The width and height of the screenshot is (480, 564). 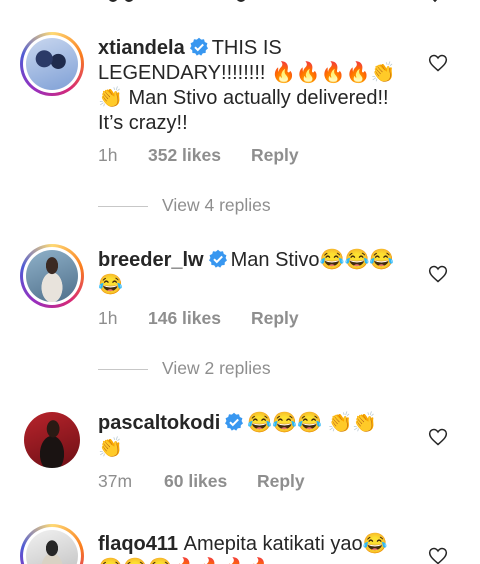 What do you see at coordinates (253, 548) in the screenshot?
I see `comment-body: flaqo411 Amepita katikati yao😂 😂😂😂🔥🔥🔥🔥` at bounding box center [253, 548].